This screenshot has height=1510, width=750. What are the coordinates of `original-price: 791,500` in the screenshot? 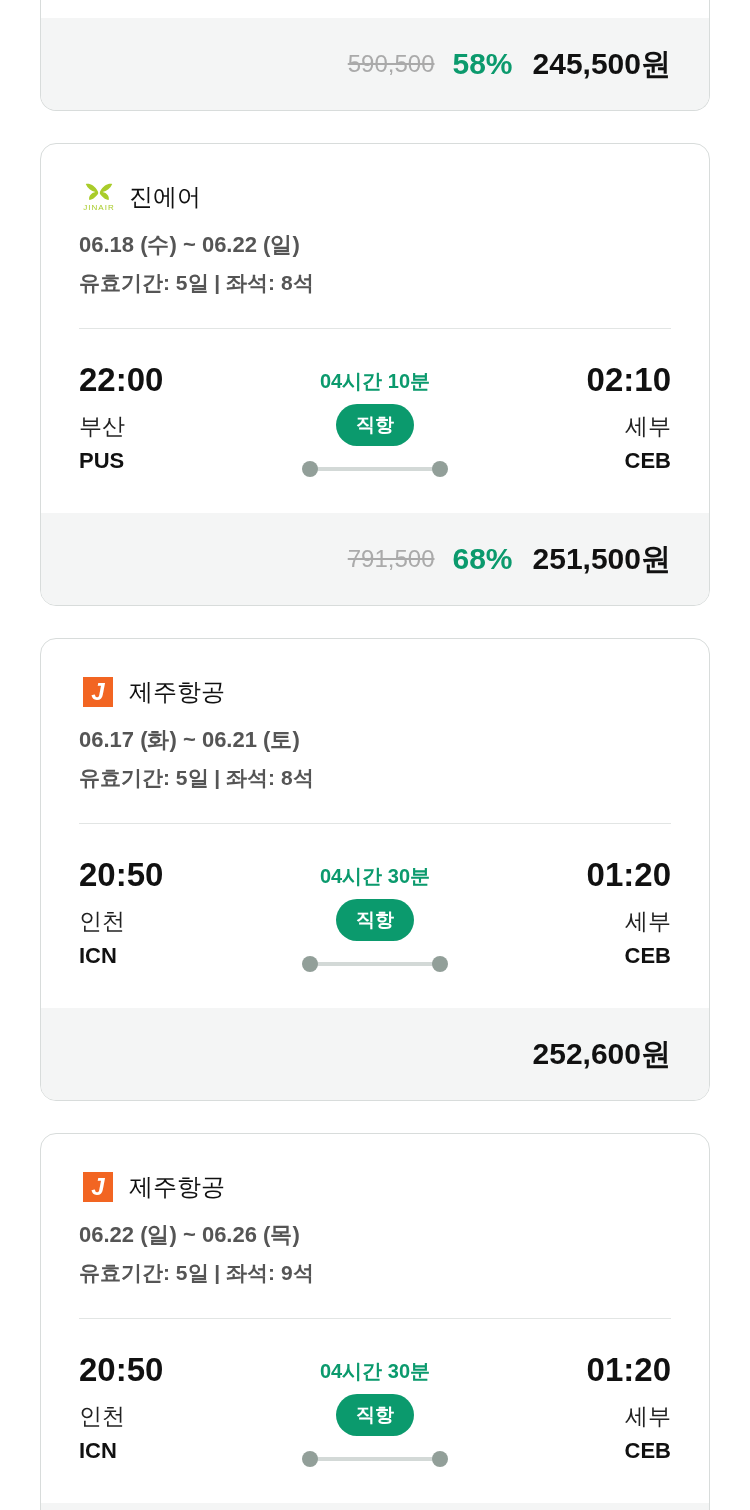 It's located at (391, 559).